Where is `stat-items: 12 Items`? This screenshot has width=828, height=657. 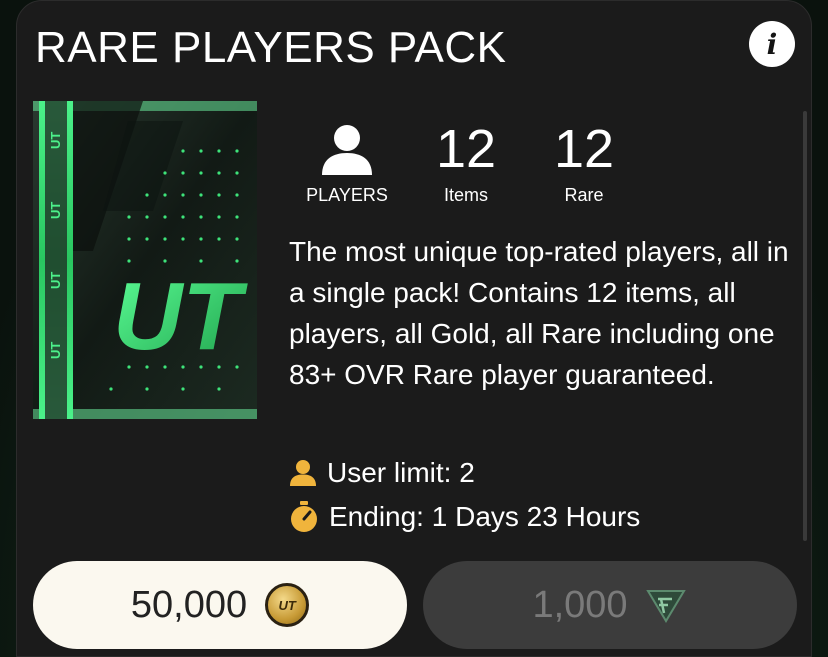
stat-items: 12 Items is located at coordinates (466, 162).